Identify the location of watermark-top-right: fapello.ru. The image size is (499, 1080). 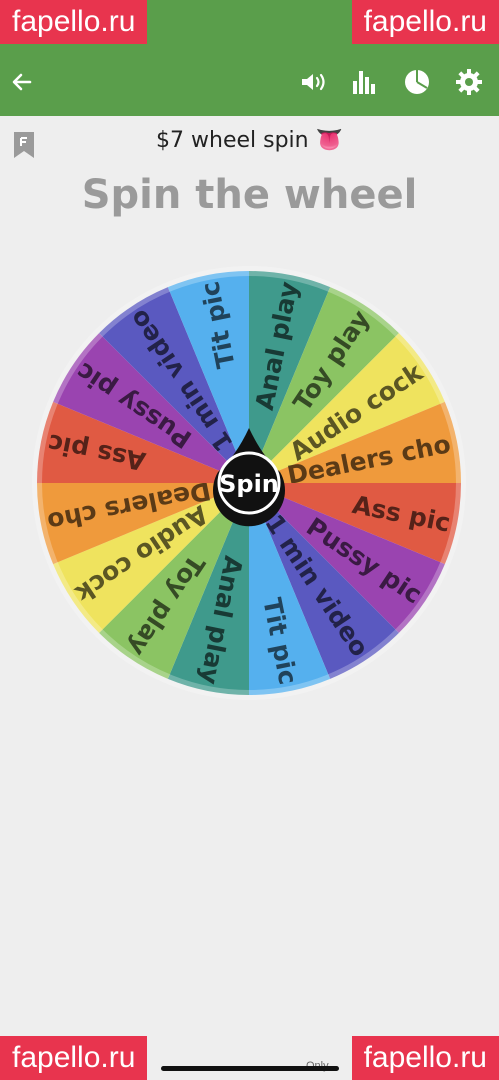
(425, 22).